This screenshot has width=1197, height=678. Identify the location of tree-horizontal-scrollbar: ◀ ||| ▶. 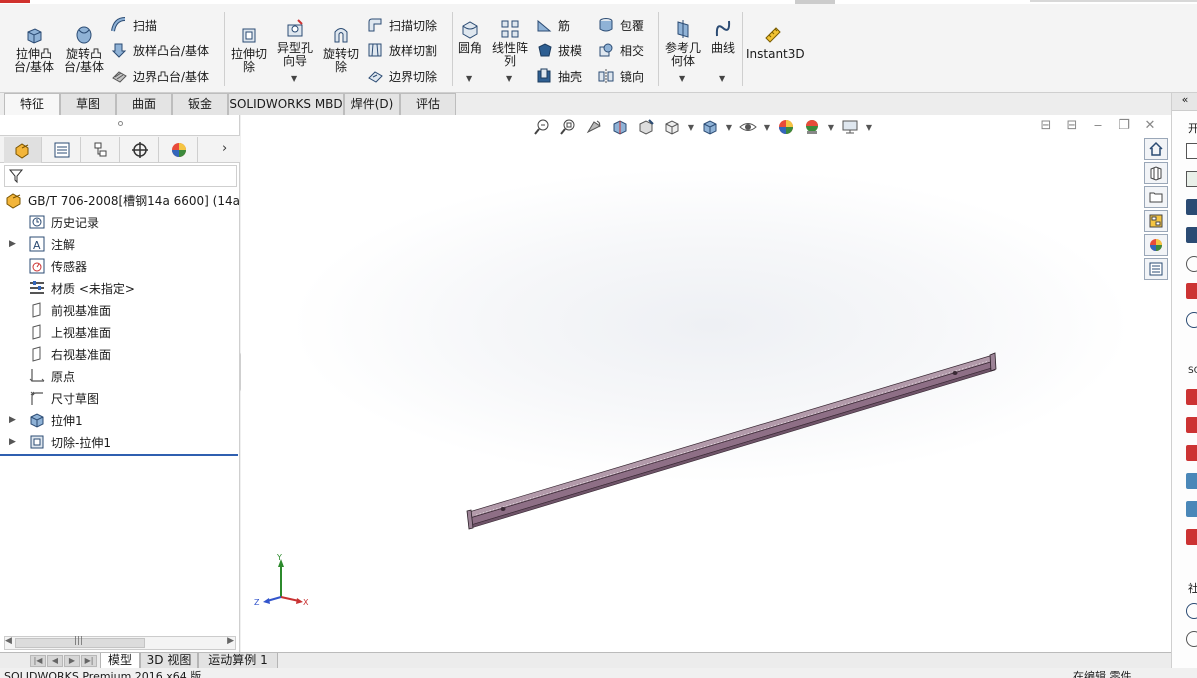
(120, 643).